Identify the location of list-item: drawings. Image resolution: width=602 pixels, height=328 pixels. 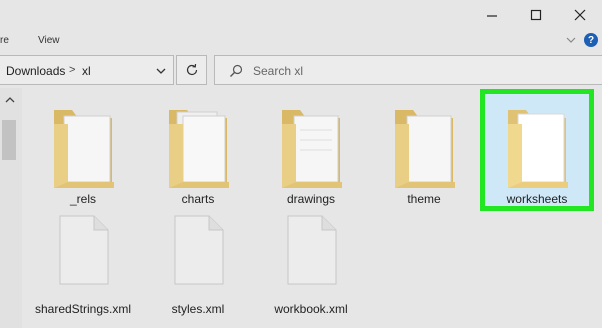
(311, 155).